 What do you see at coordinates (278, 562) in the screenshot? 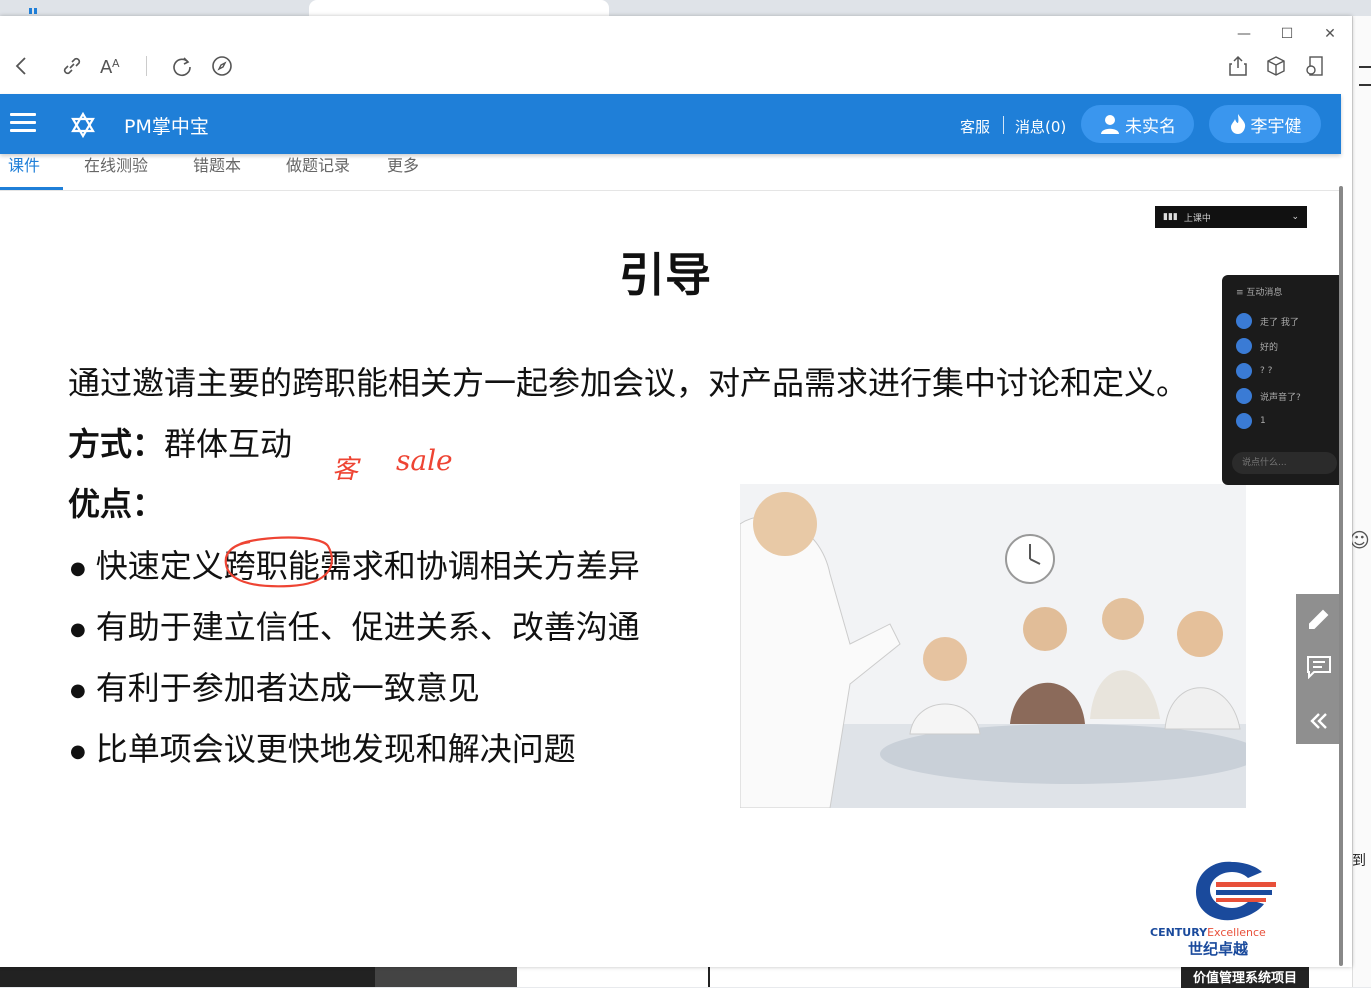
I see `handwritten-circle` at bounding box center [278, 562].